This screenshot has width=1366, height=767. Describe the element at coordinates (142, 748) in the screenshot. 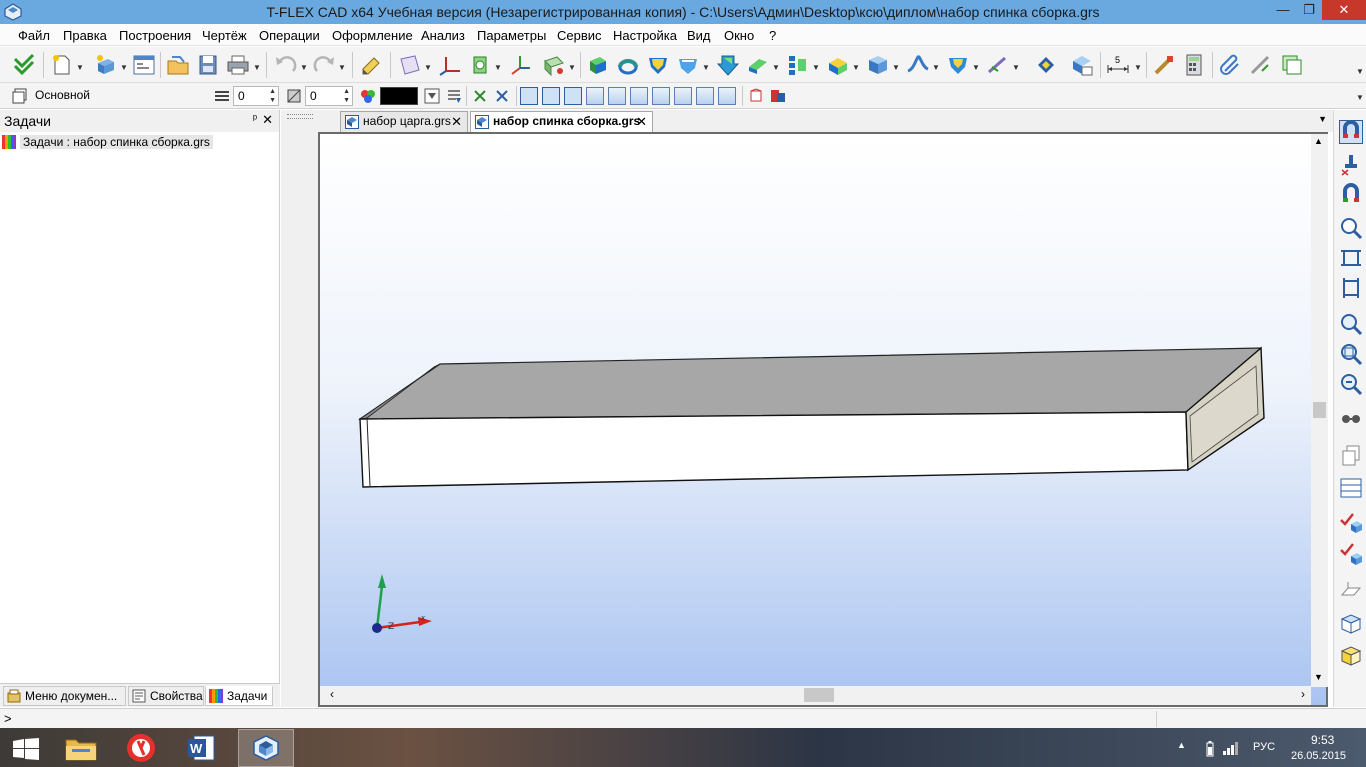

I see `yandex-browser-button` at that location.